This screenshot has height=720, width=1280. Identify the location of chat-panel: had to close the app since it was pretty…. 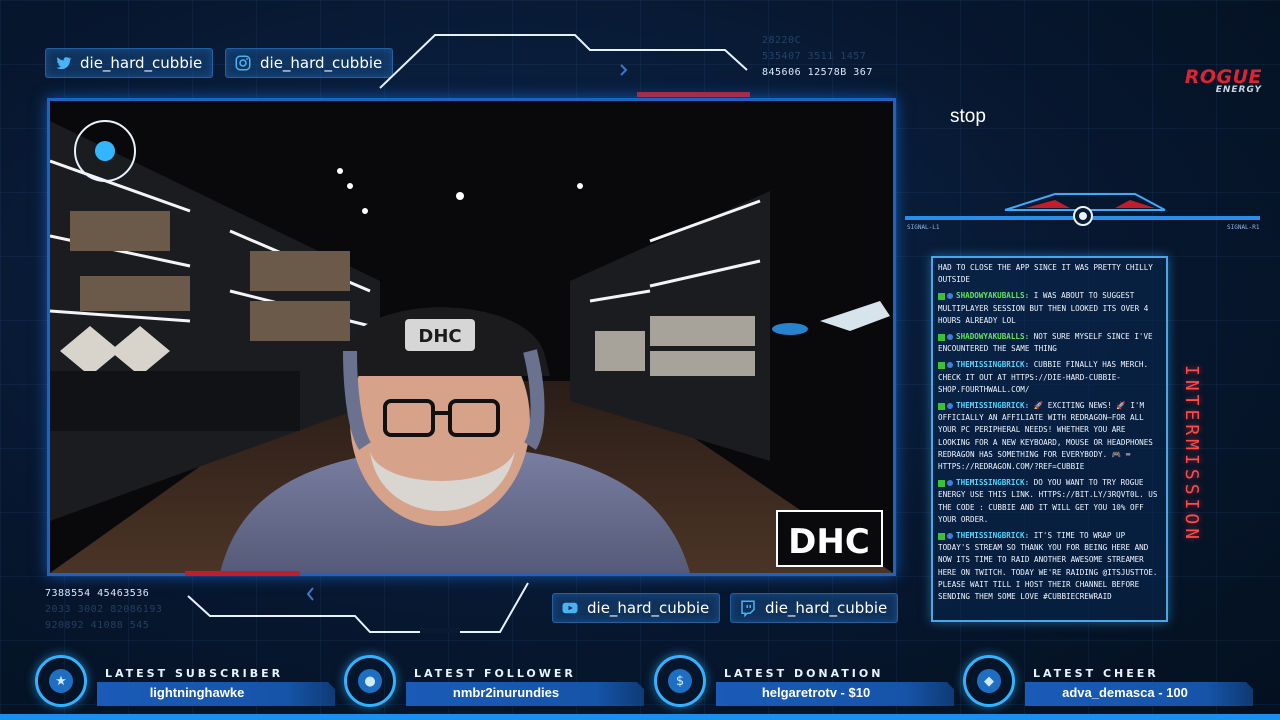
(1049, 439).